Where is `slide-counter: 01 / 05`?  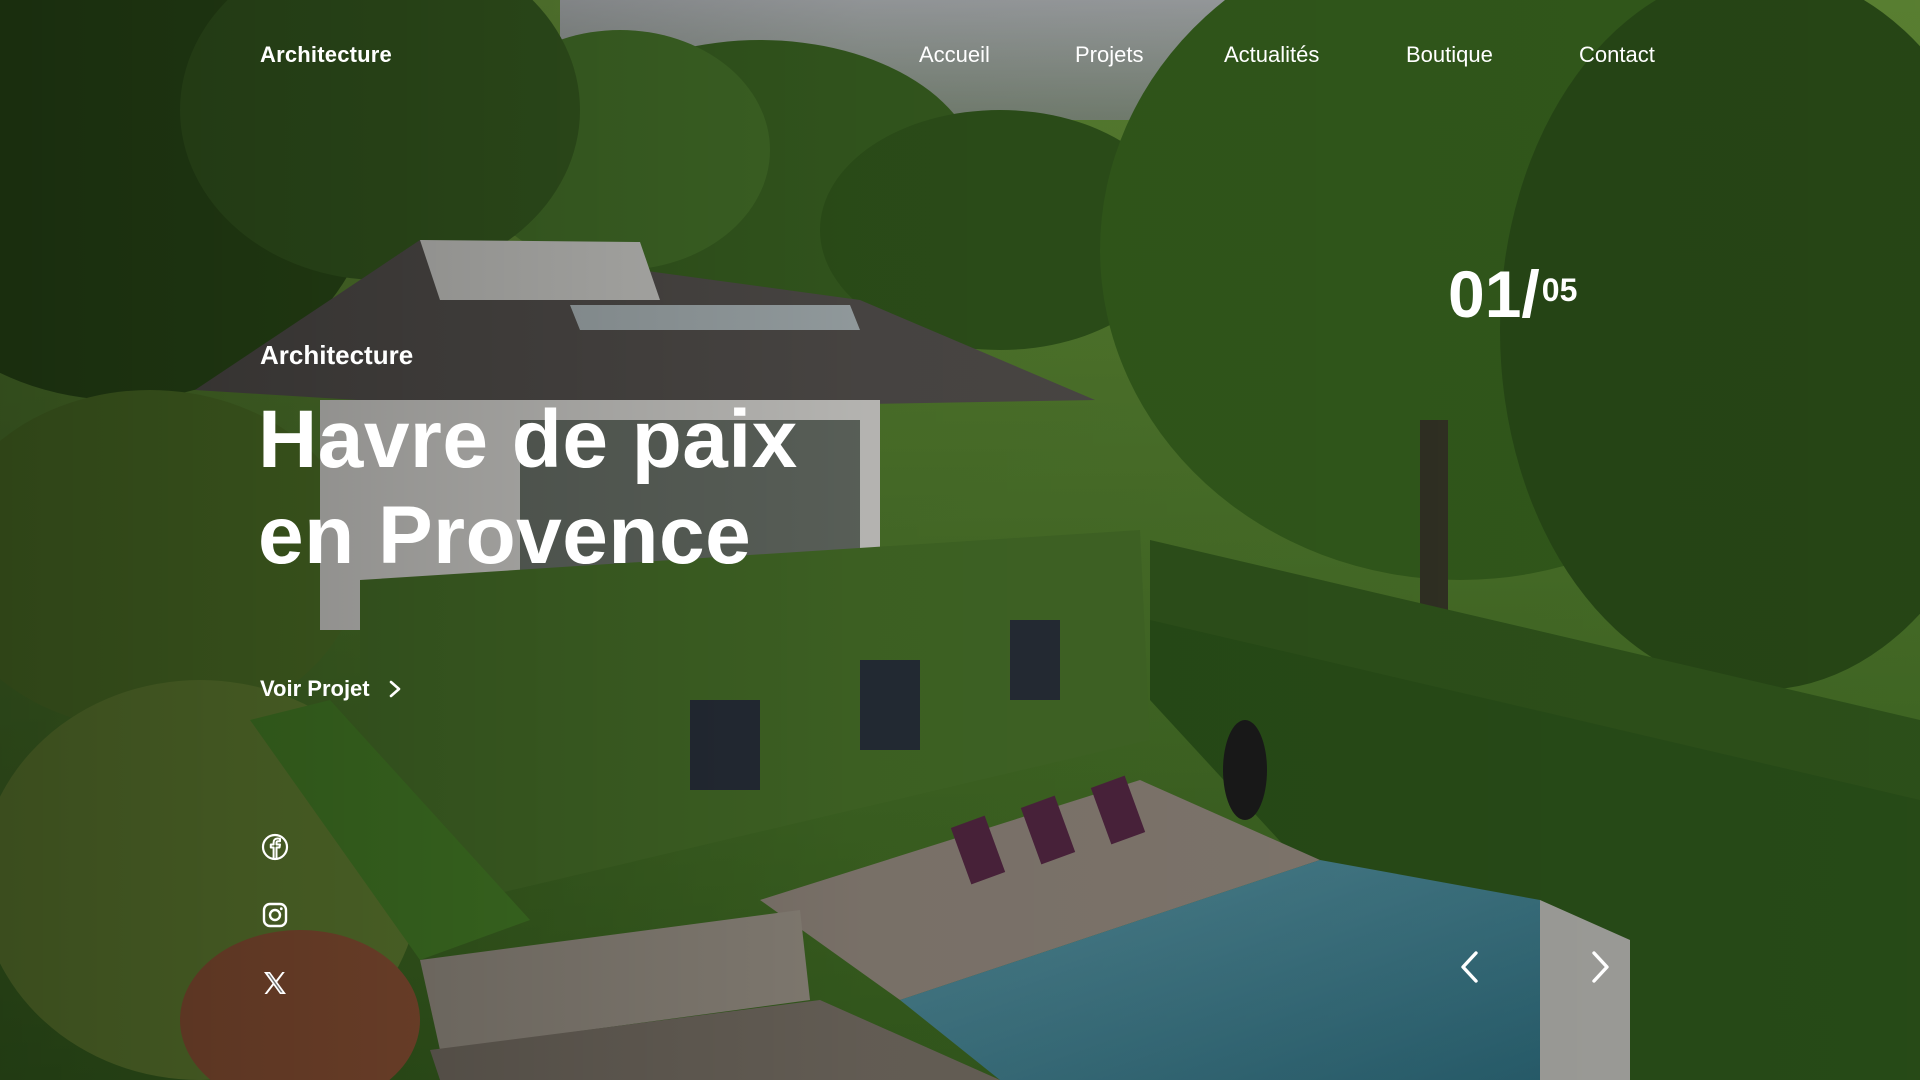 slide-counter: 01 / 05 is located at coordinates (1512, 294).